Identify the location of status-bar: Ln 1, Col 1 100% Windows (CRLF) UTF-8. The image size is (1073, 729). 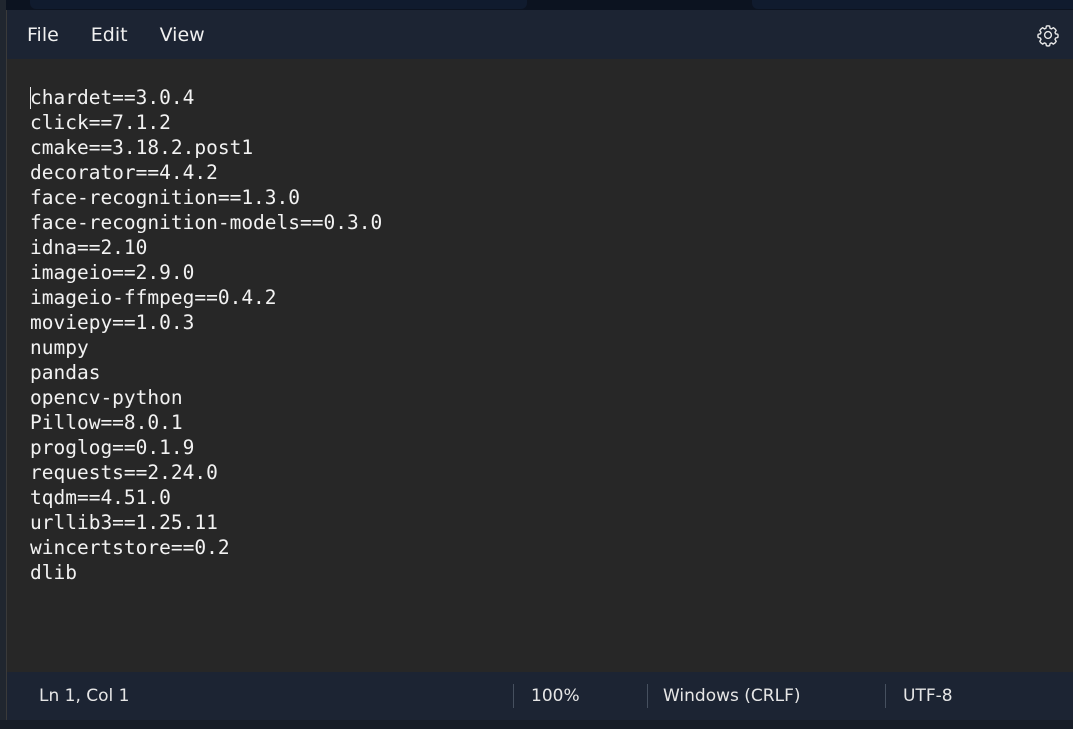
(540, 696).